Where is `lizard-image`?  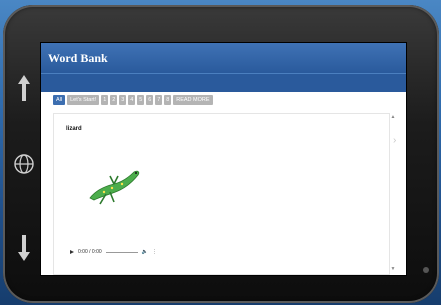 lizard-image is located at coordinates (114, 187).